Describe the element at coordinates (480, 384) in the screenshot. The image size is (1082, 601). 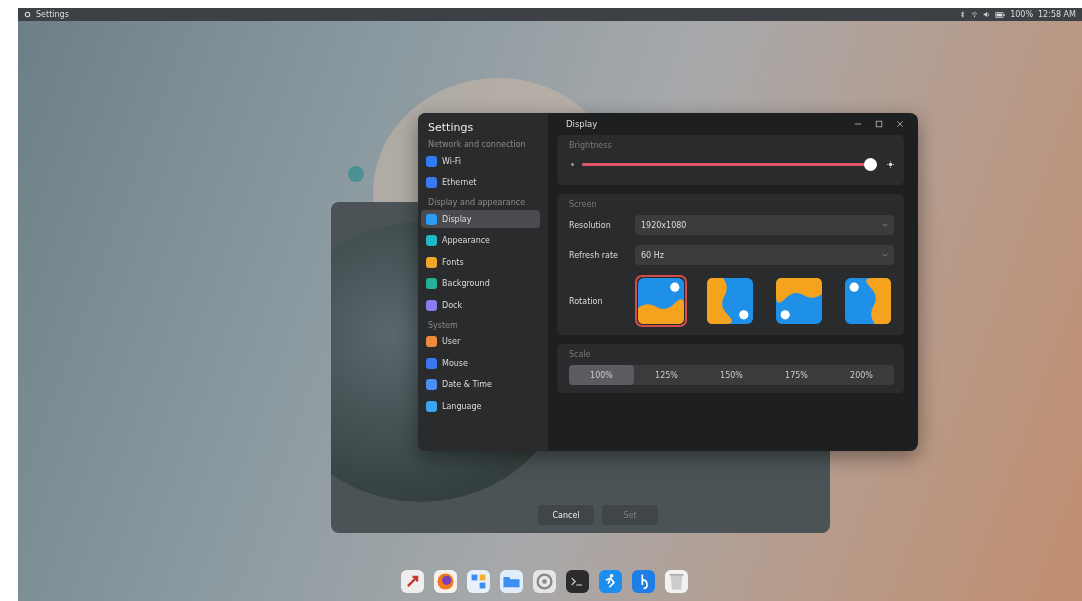
I see `sidebar-item: Date & Time` at that location.